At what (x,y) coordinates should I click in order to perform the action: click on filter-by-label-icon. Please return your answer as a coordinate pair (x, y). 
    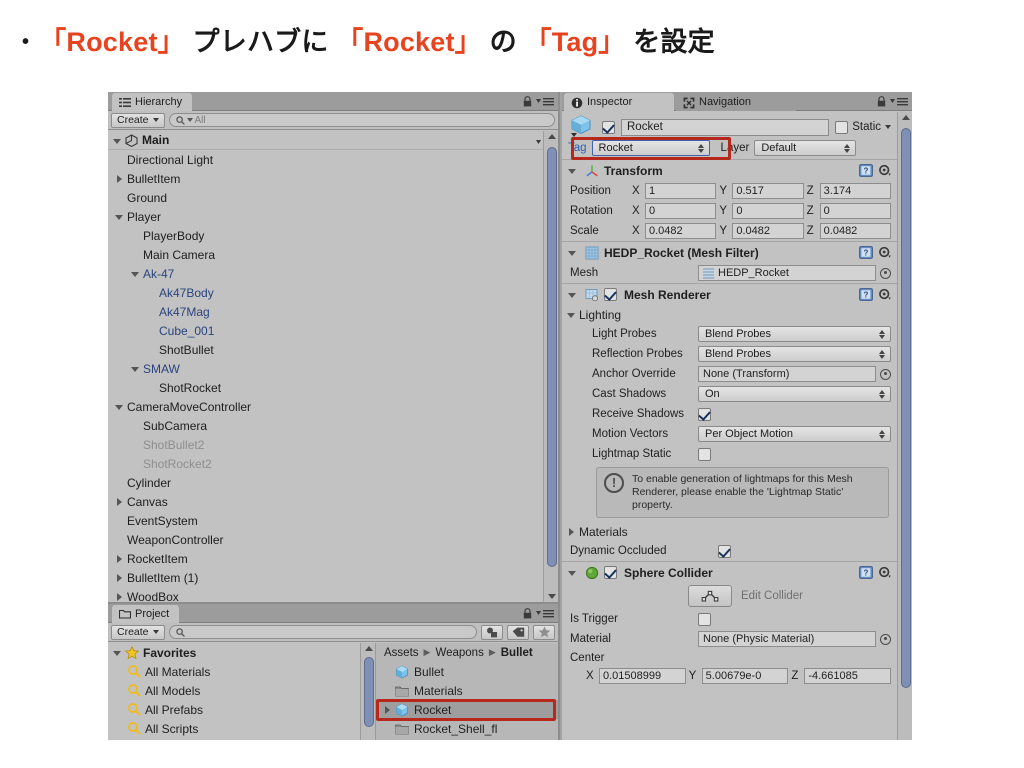
    Looking at the image, I should click on (518, 632).